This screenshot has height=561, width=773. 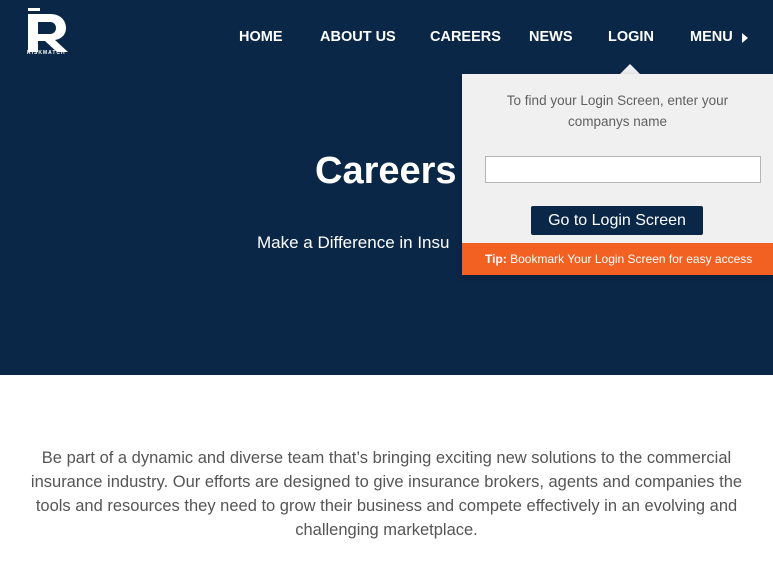 What do you see at coordinates (358, 37) in the screenshot?
I see `nav-about-us: ABOUT US` at bounding box center [358, 37].